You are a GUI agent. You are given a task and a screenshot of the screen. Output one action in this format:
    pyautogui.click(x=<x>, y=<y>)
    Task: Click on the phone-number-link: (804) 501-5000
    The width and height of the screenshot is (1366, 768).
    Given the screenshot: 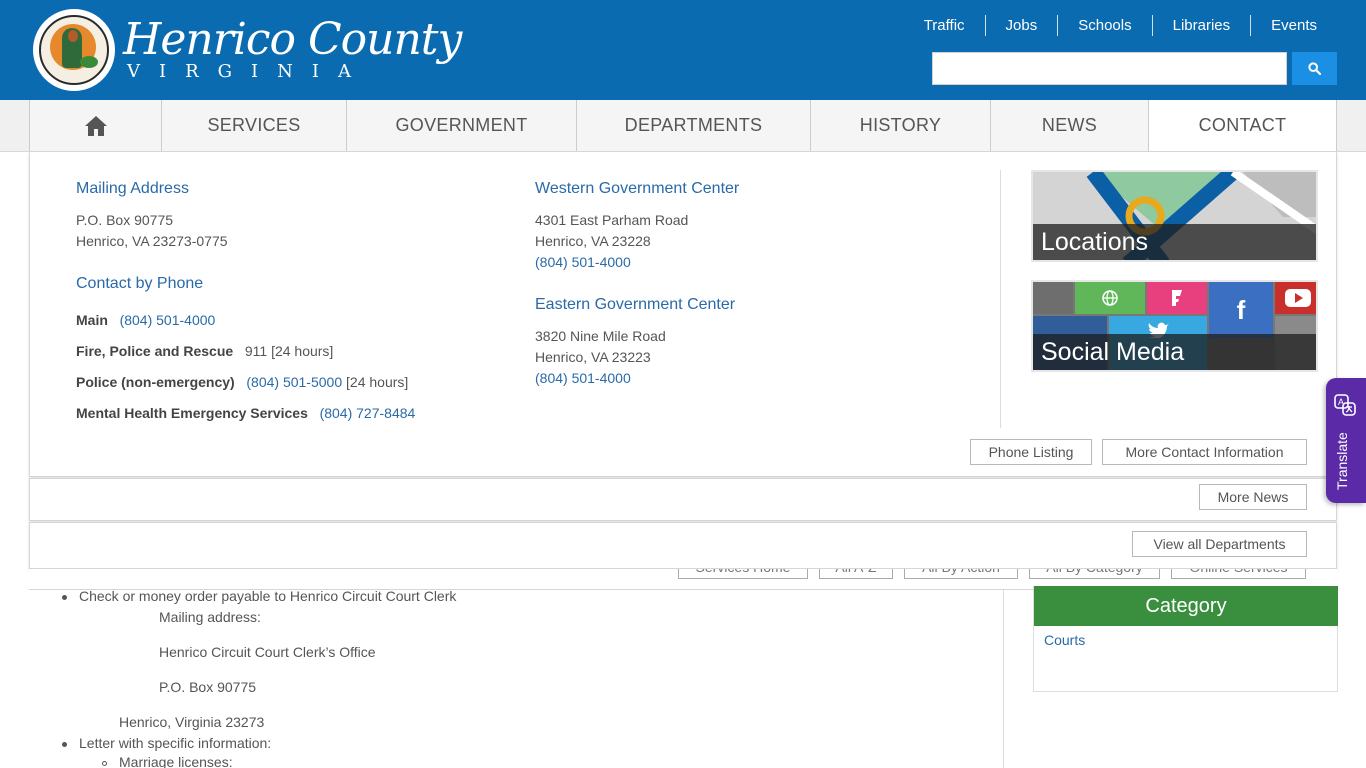 What is the action you would take?
    pyautogui.click(x=294, y=382)
    